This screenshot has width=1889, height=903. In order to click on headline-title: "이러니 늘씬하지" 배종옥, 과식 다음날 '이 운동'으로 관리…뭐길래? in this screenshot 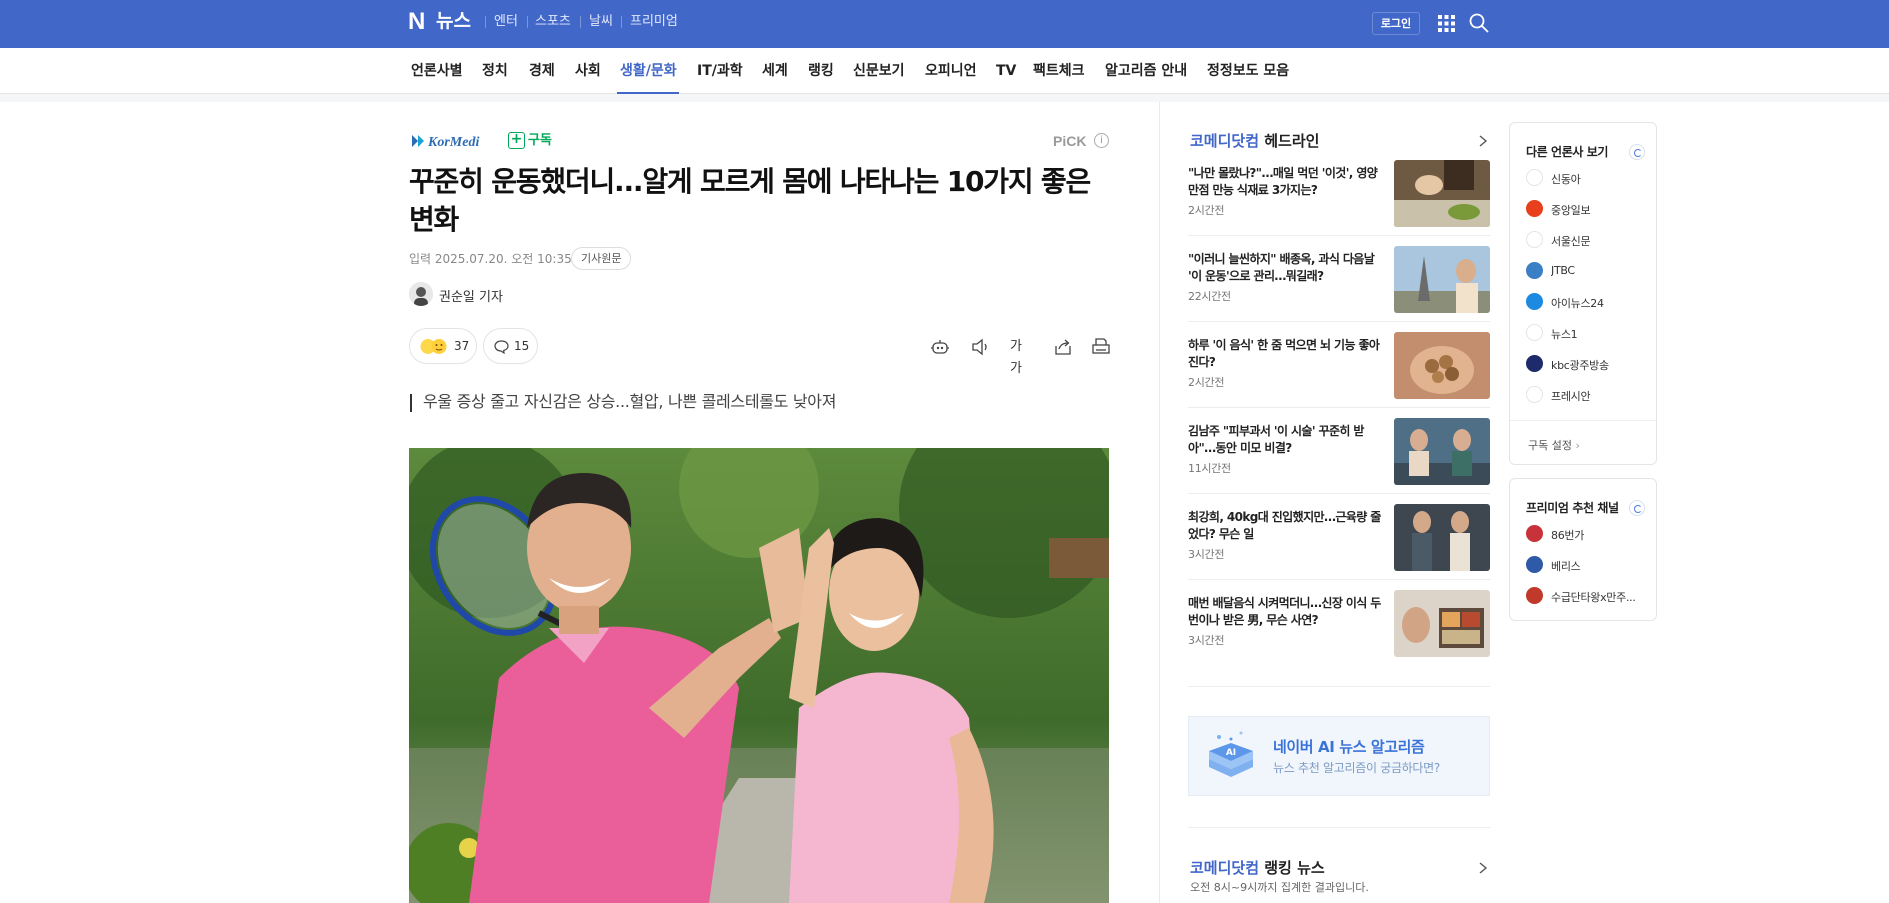, I will do `click(1281, 267)`.